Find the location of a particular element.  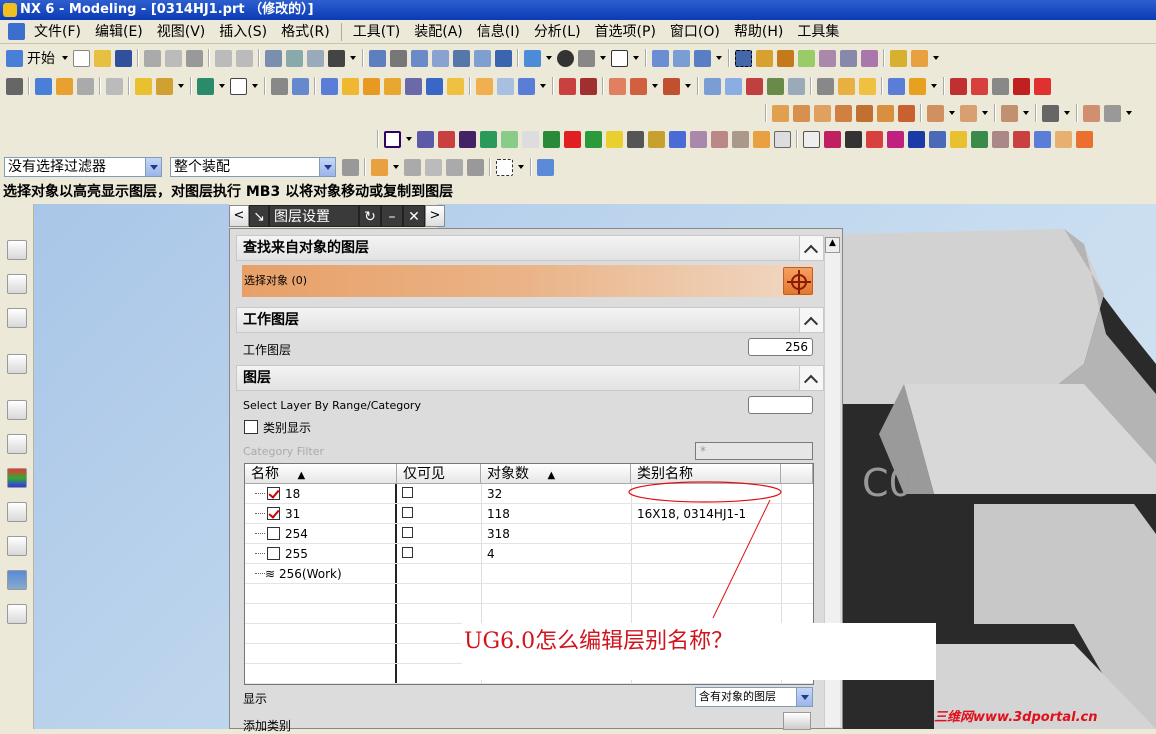

select-feature-icon is located at coordinates (454, 167).